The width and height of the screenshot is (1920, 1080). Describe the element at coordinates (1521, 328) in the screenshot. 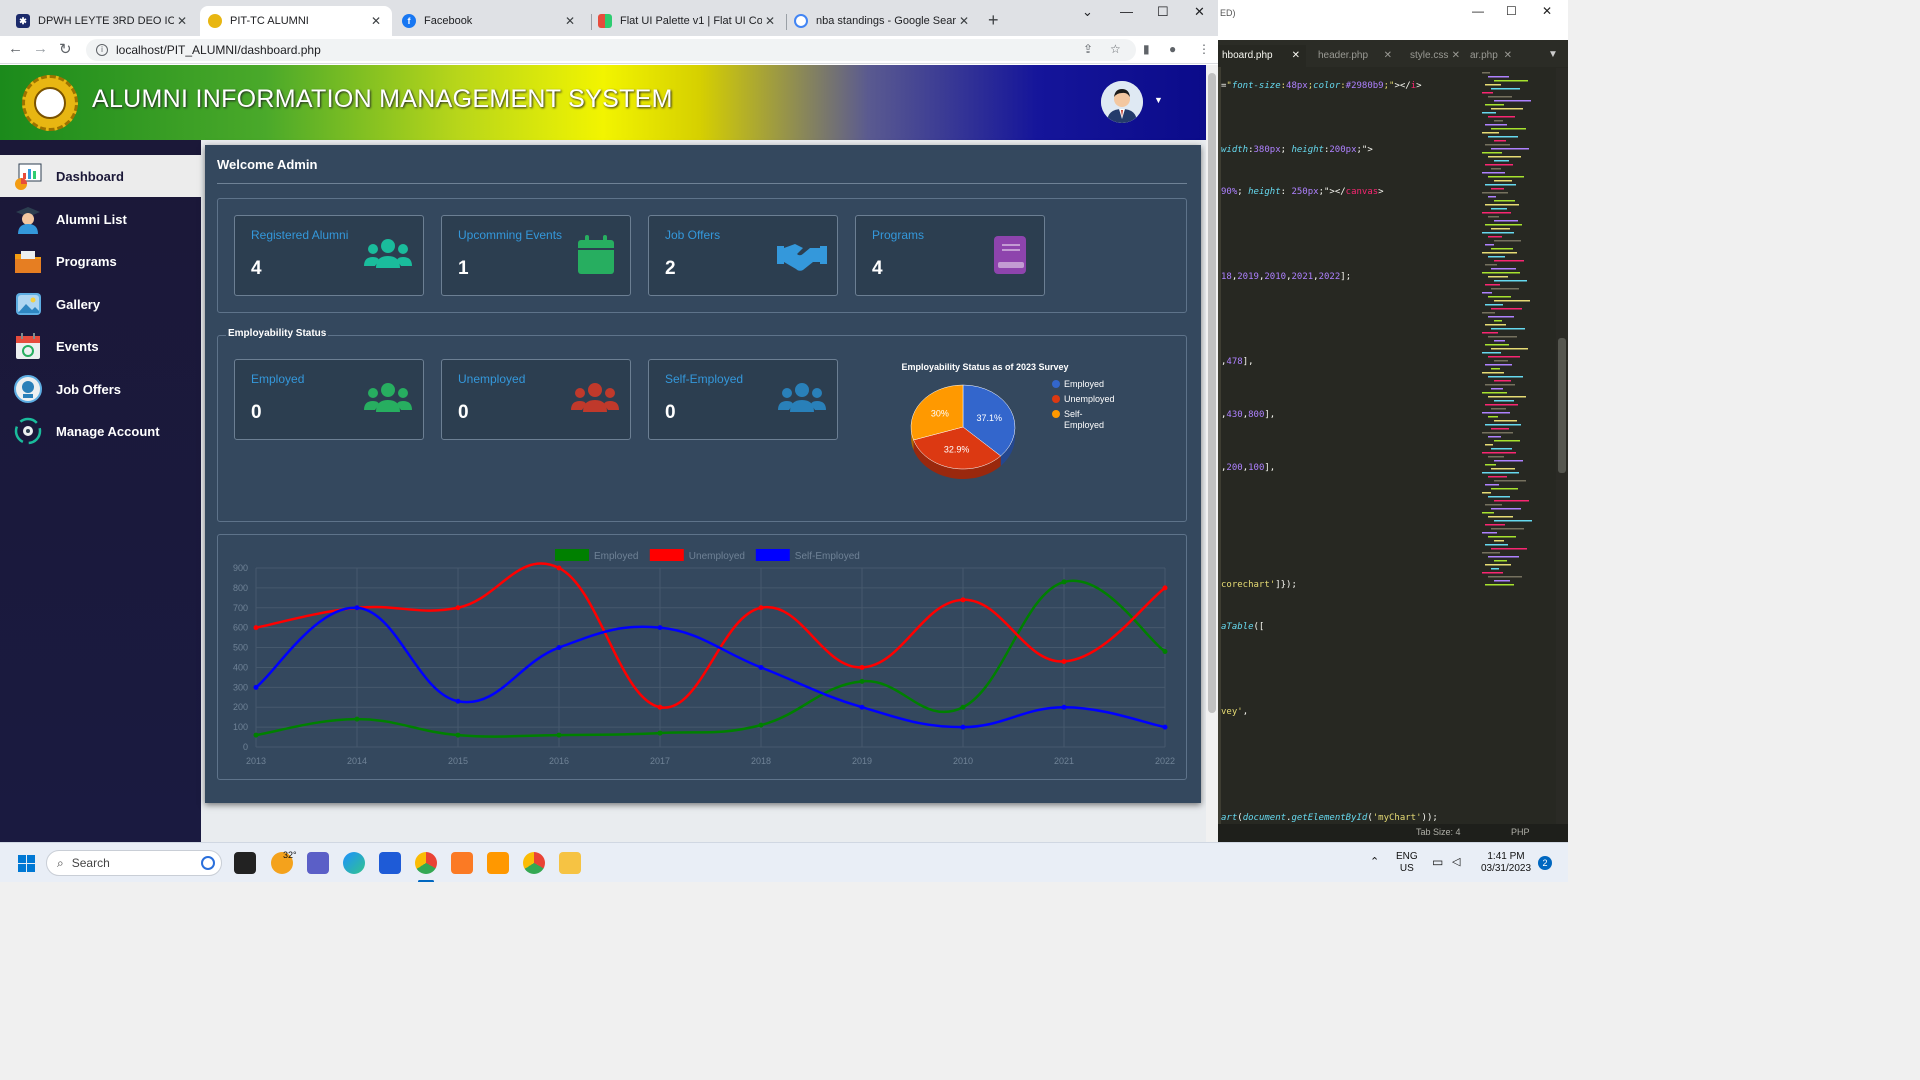

I see `code-minimap` at that location.